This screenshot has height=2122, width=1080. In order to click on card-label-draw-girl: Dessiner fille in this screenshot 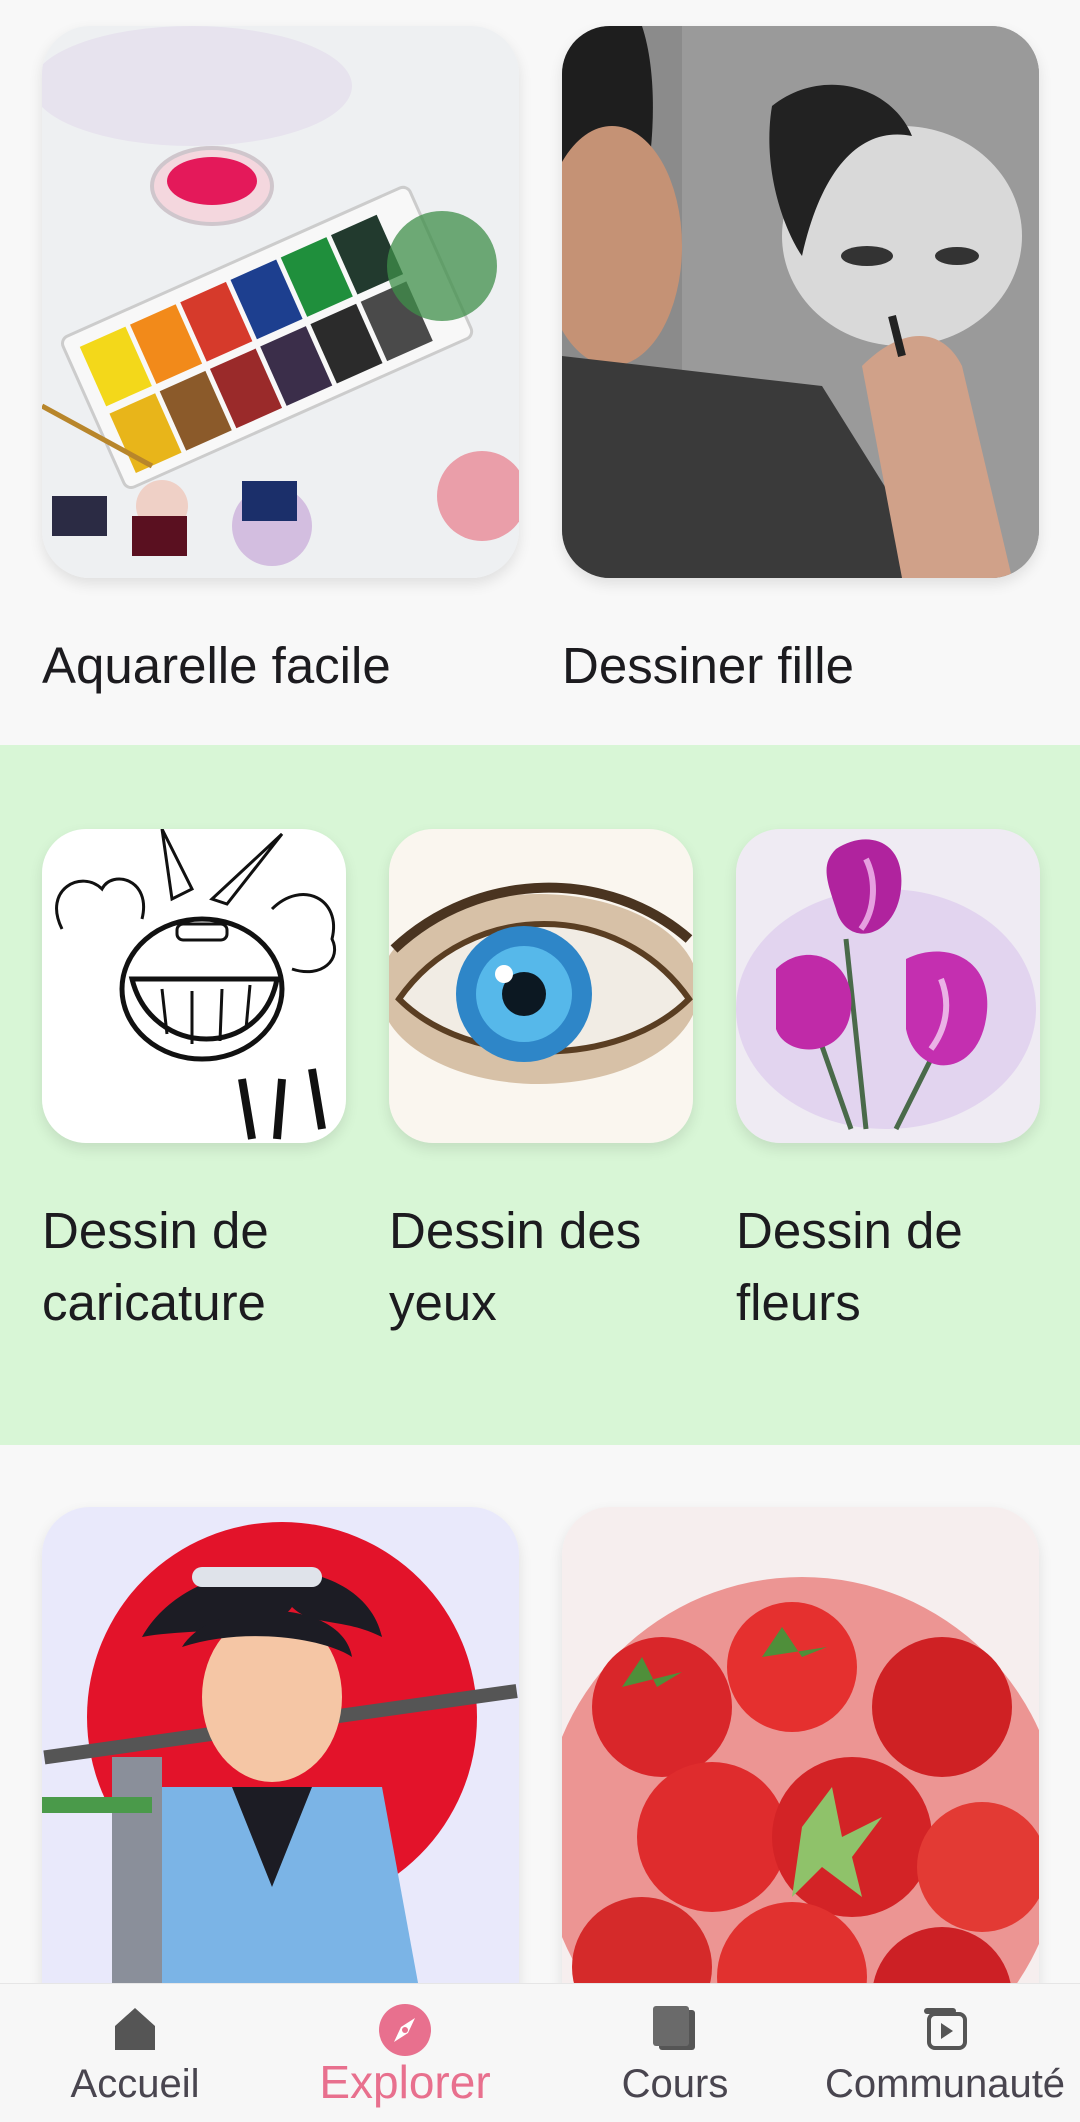, I will do `click(708, 666)`.